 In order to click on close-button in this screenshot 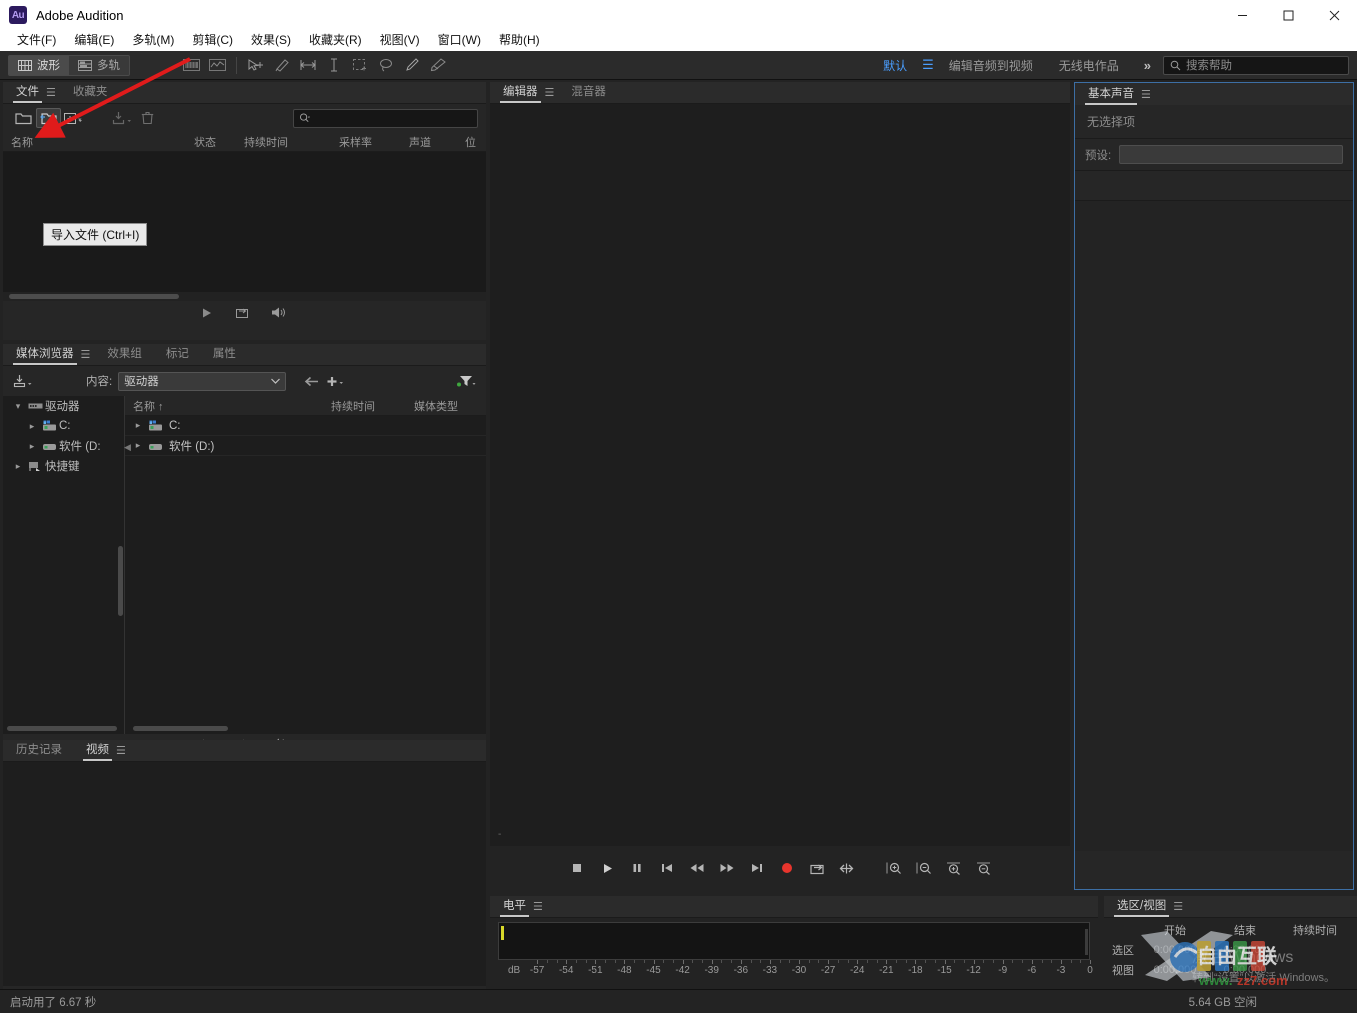, I will do `click(1334, 15)`.